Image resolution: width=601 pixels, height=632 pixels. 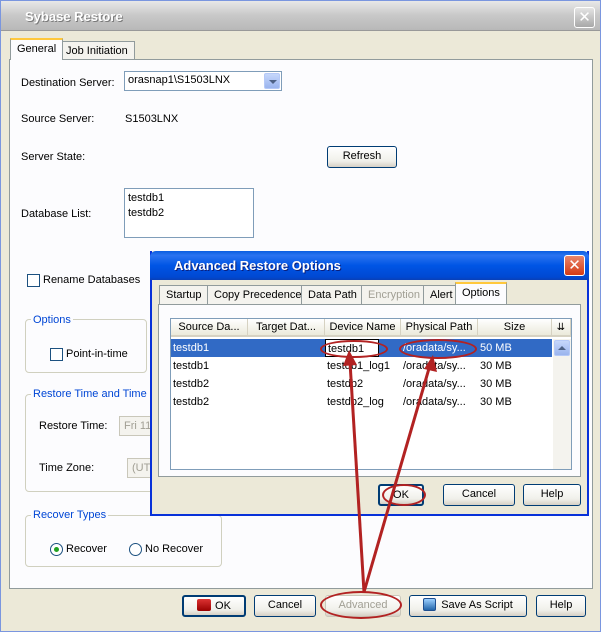 What do you see at coordinates (430, 363) in the screenshot?
I see `arrowhead-physical-path` at bounding box center [430, 363].